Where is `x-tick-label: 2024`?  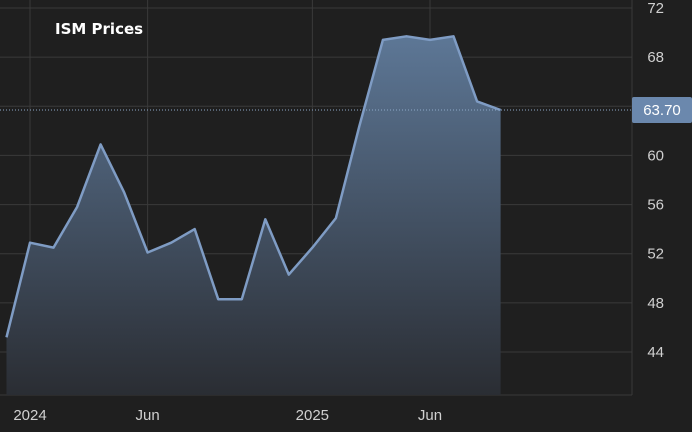
x-tick-label: 2024 is located at coordinates (29, 415).